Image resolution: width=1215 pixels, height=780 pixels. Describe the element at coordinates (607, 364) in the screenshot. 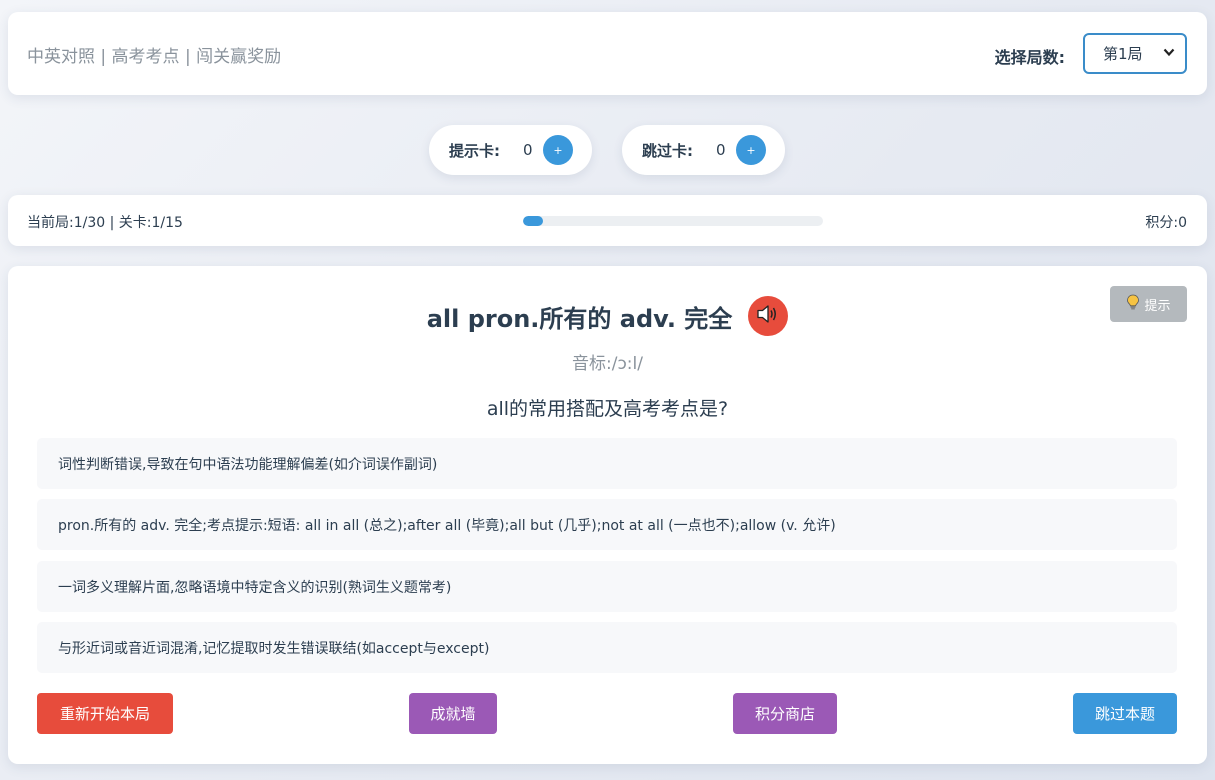

I see `phonetic-text: 音标:/ɔ:l/` at that location.